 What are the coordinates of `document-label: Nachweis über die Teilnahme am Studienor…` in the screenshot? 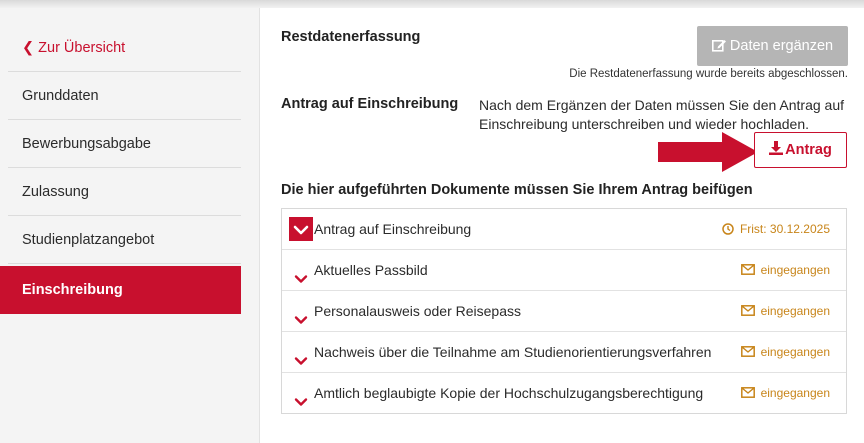 It's located at (513, 352).